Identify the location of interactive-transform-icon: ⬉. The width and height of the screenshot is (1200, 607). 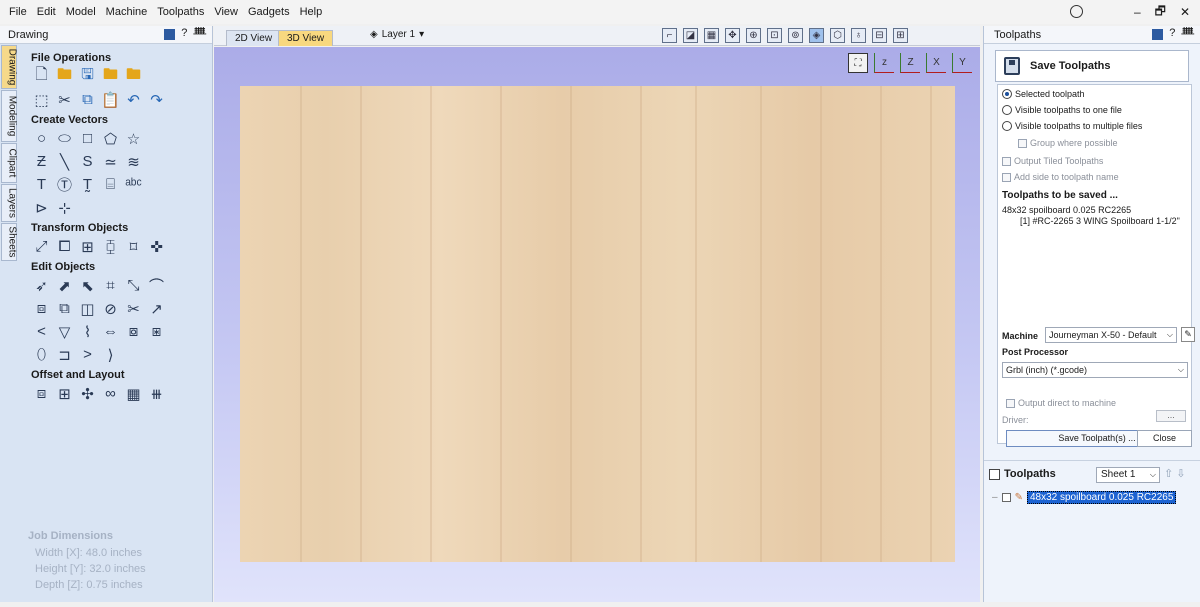
(87, 286).